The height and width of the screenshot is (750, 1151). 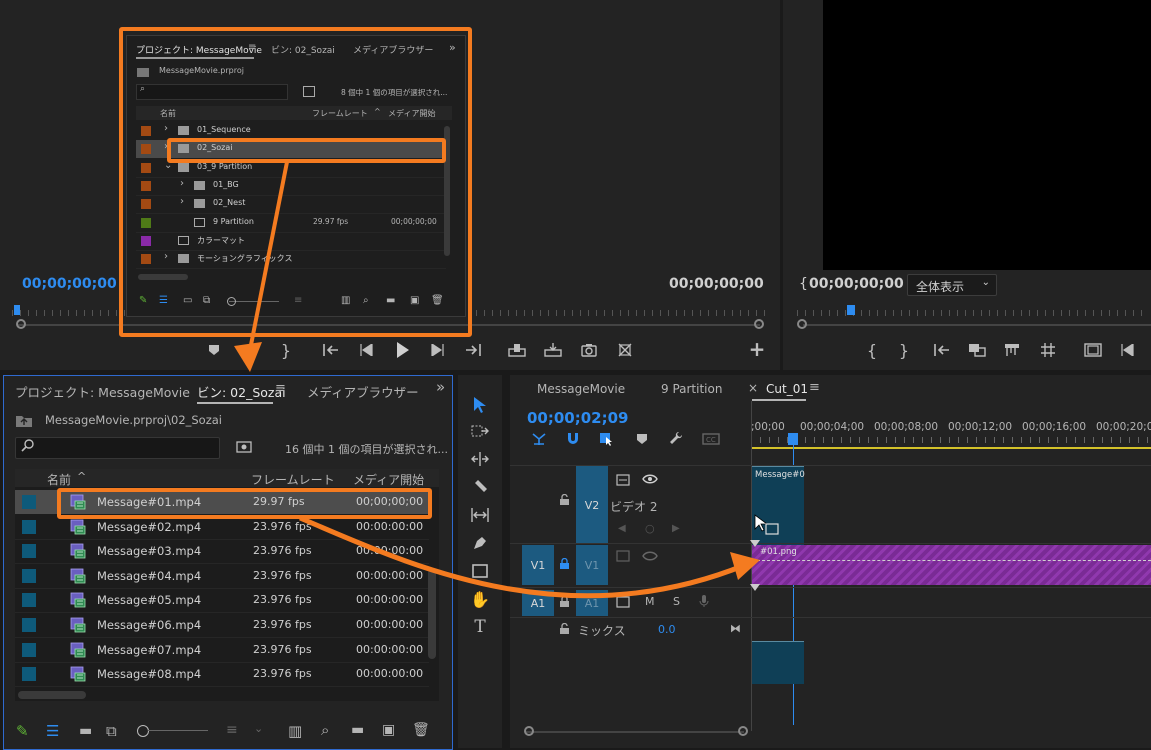 I want to click on bin-tab-media: メディアブラウザー, so click(x=363, y=391).